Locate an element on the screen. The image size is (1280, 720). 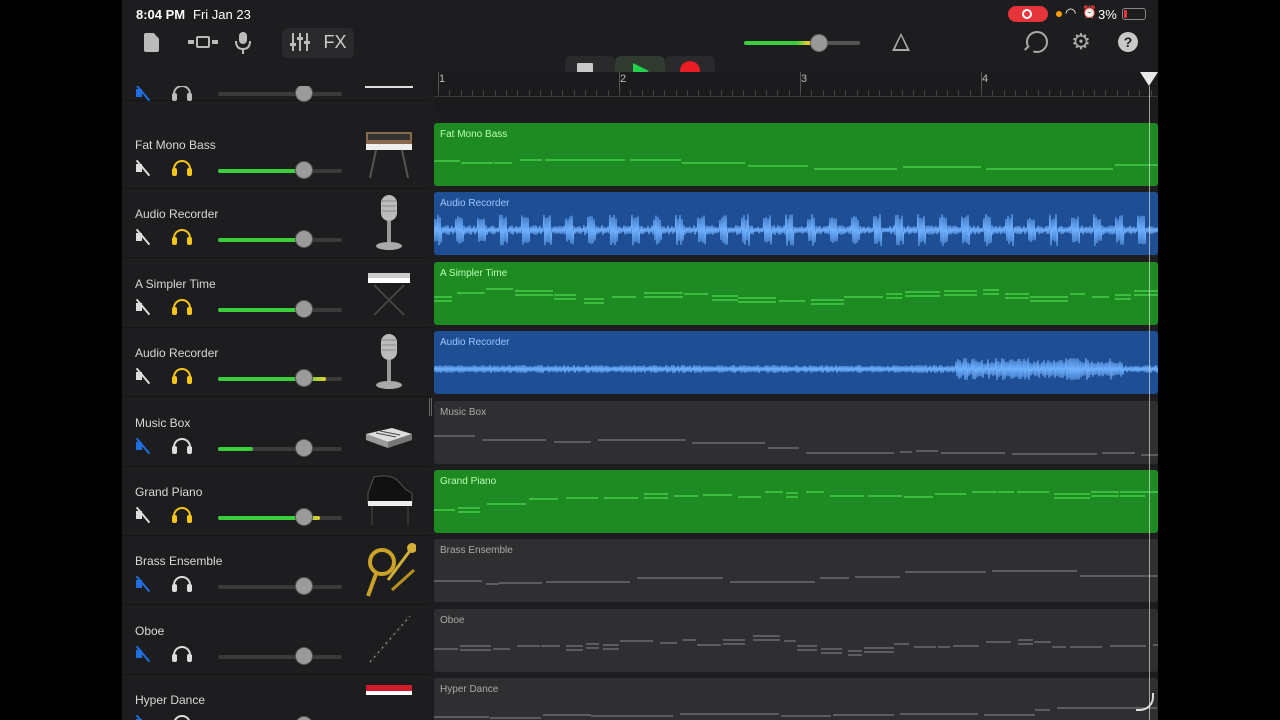
track-header: Oboe is located at coordinates (276, 640).